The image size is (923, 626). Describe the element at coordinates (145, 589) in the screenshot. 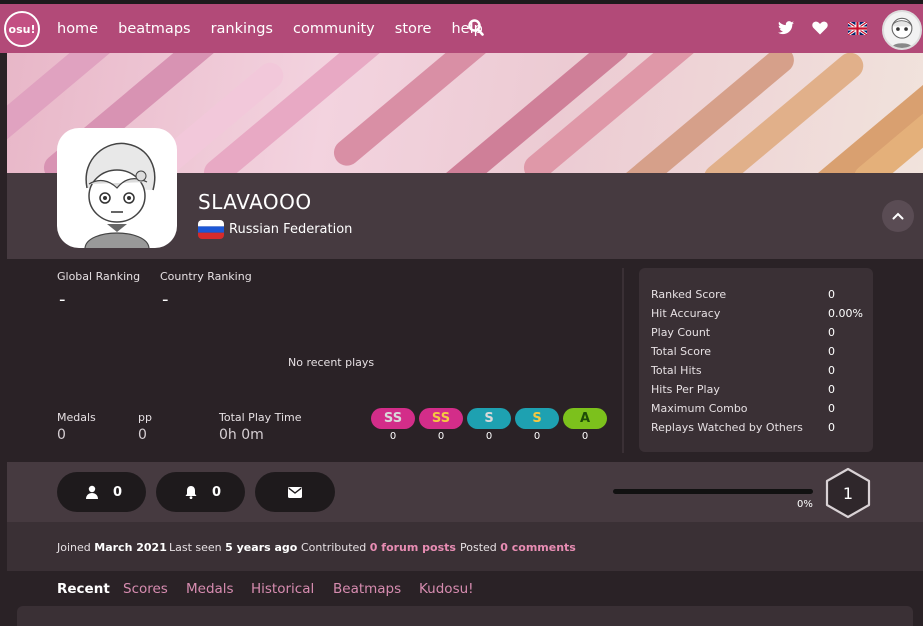

I see `tab-scores: Scores` at that location.